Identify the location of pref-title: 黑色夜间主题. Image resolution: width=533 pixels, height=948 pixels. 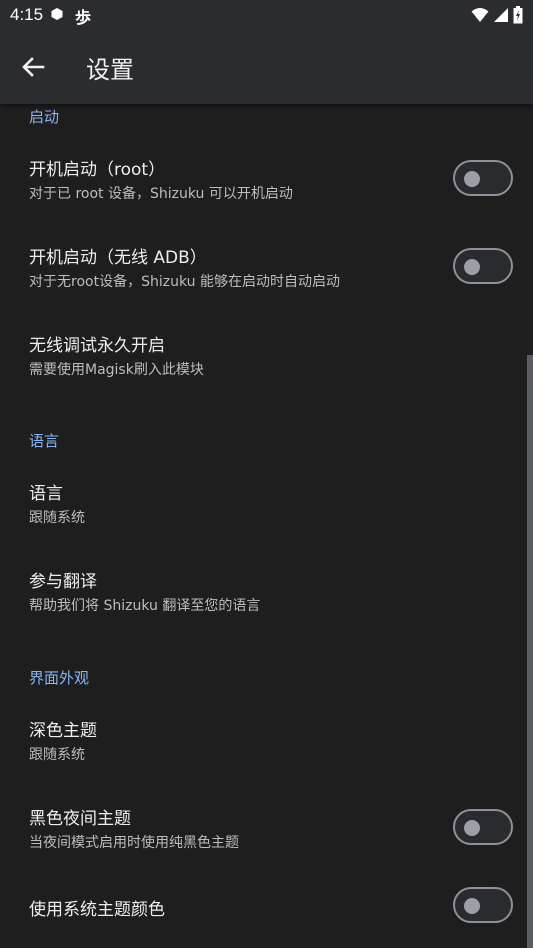
(80, 819).